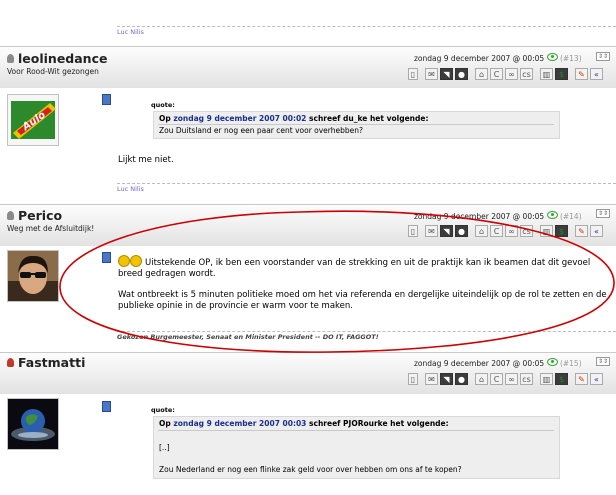  I want to click on quote-link: zondag 9 december 2007 00:03, so click(239, 423).